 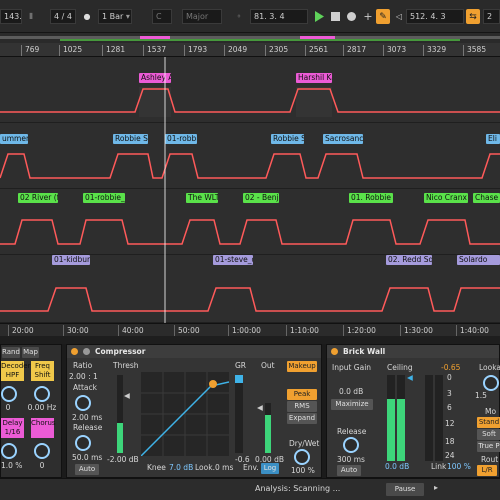 I want to click on mode-standard-button: Stand, so click(x=488, y=422).